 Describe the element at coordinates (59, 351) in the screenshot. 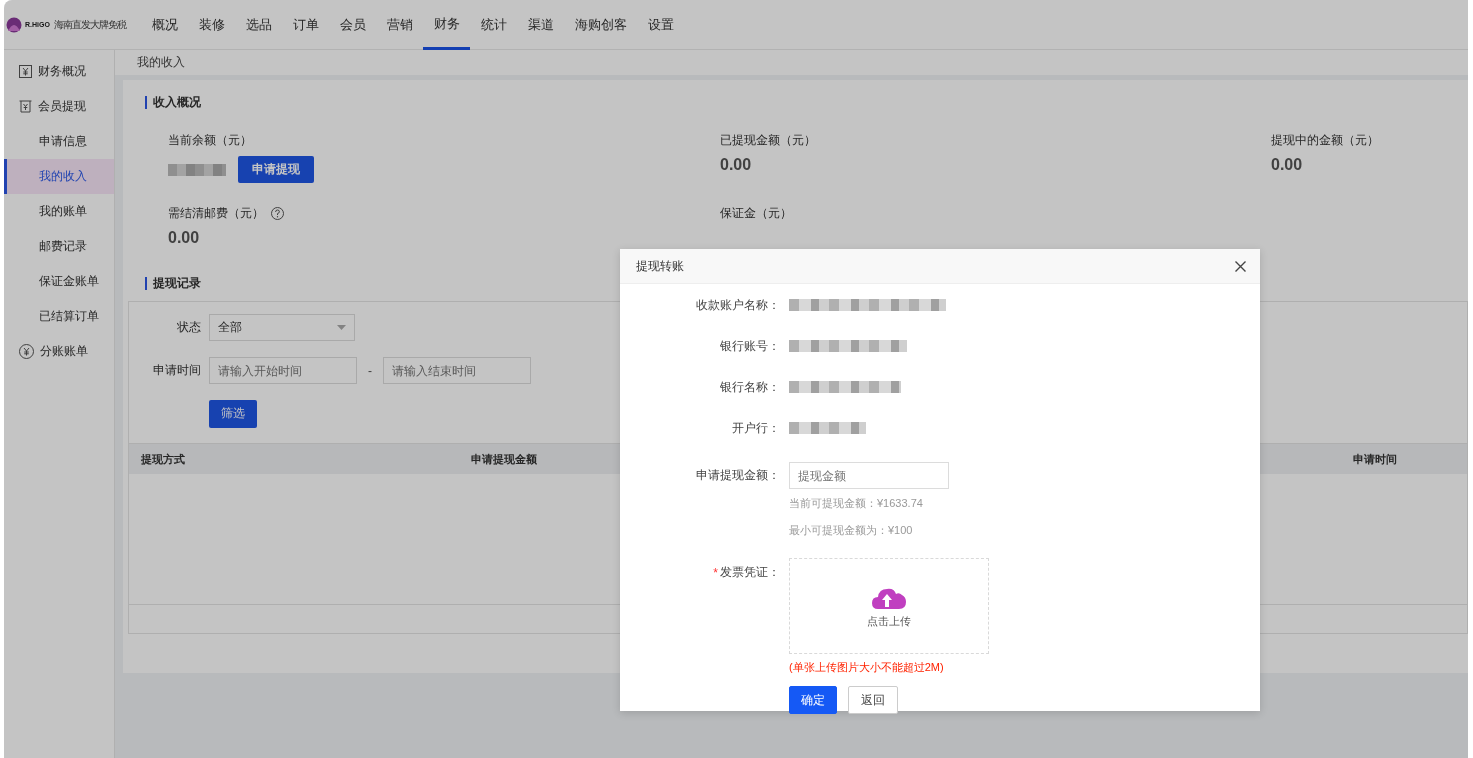

I see `sidebar-item: 分账账单` at that location.